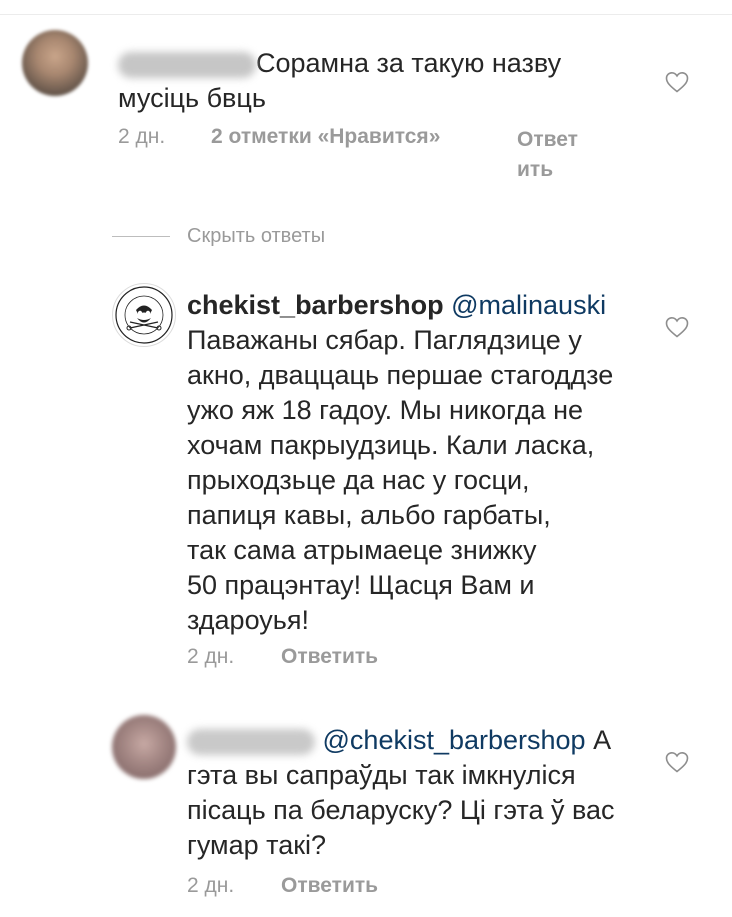  I want to click on reply-text-line: акно, дваццаць першае стагоддзе, so click(400, 375).